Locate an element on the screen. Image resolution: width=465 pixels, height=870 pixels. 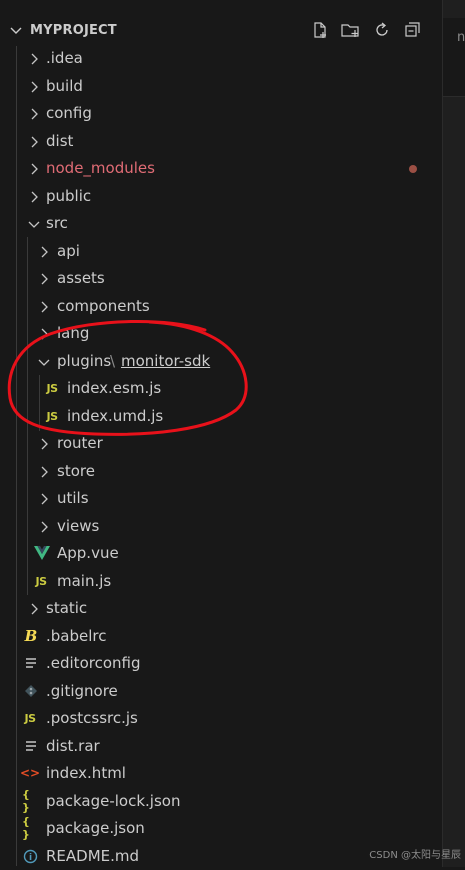
project-title: MYPROJECT is located at coordinates (73, 30).